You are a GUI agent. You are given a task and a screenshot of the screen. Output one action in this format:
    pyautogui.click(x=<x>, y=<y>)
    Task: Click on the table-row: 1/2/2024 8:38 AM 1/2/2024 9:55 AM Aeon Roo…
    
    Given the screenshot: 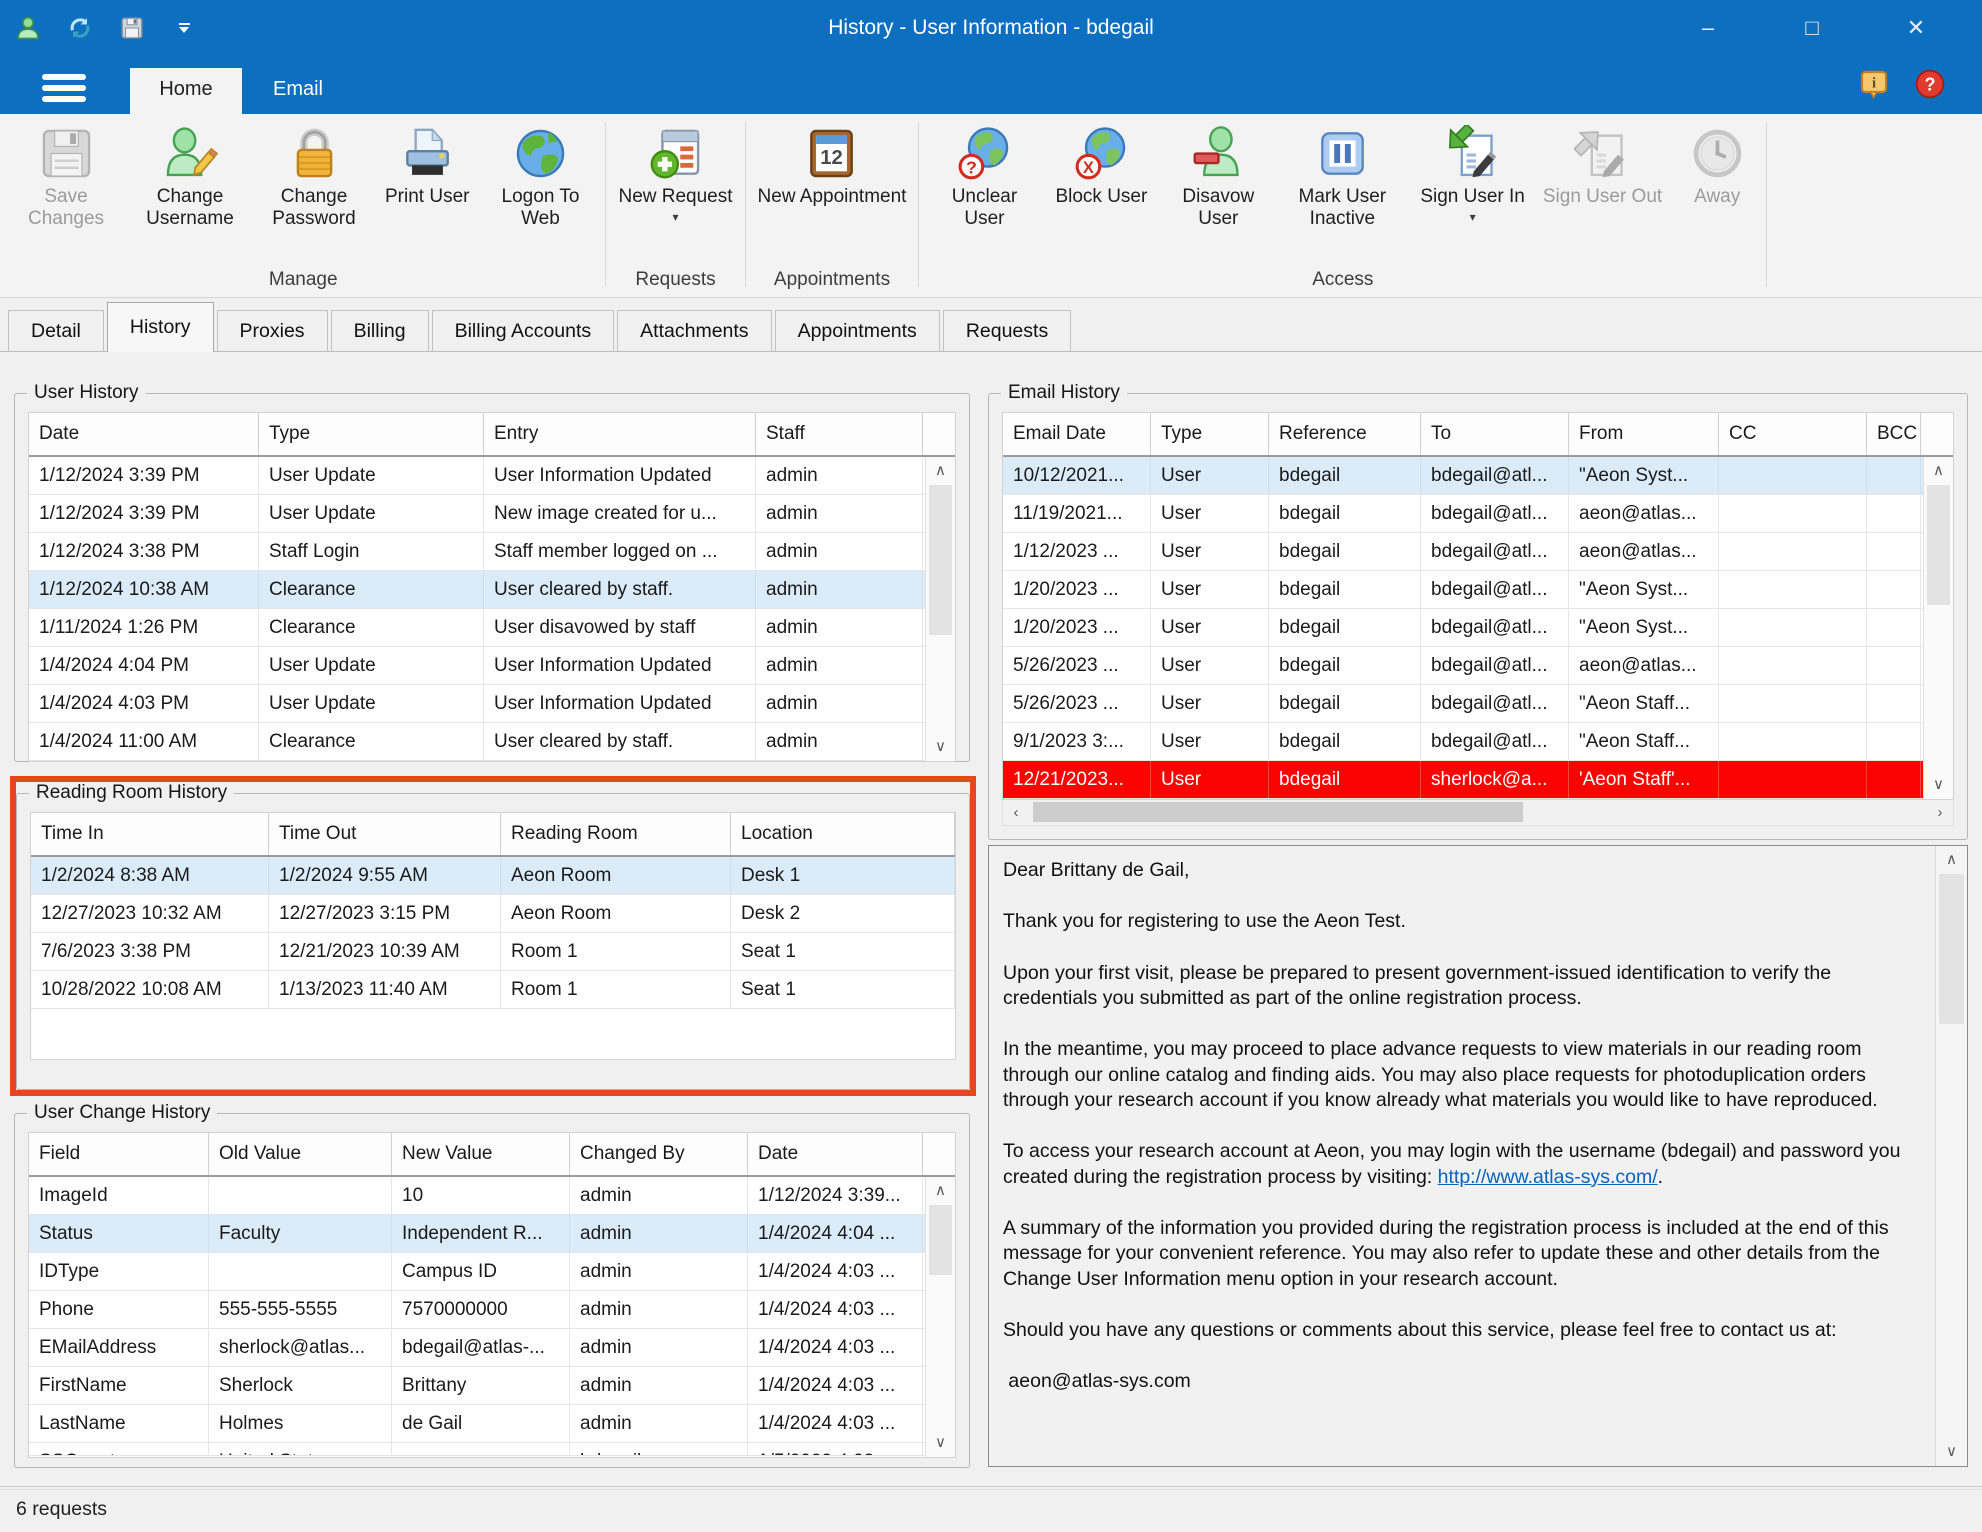 What is the action you would take?
    pyautogui.click(x=493, y=876)
    